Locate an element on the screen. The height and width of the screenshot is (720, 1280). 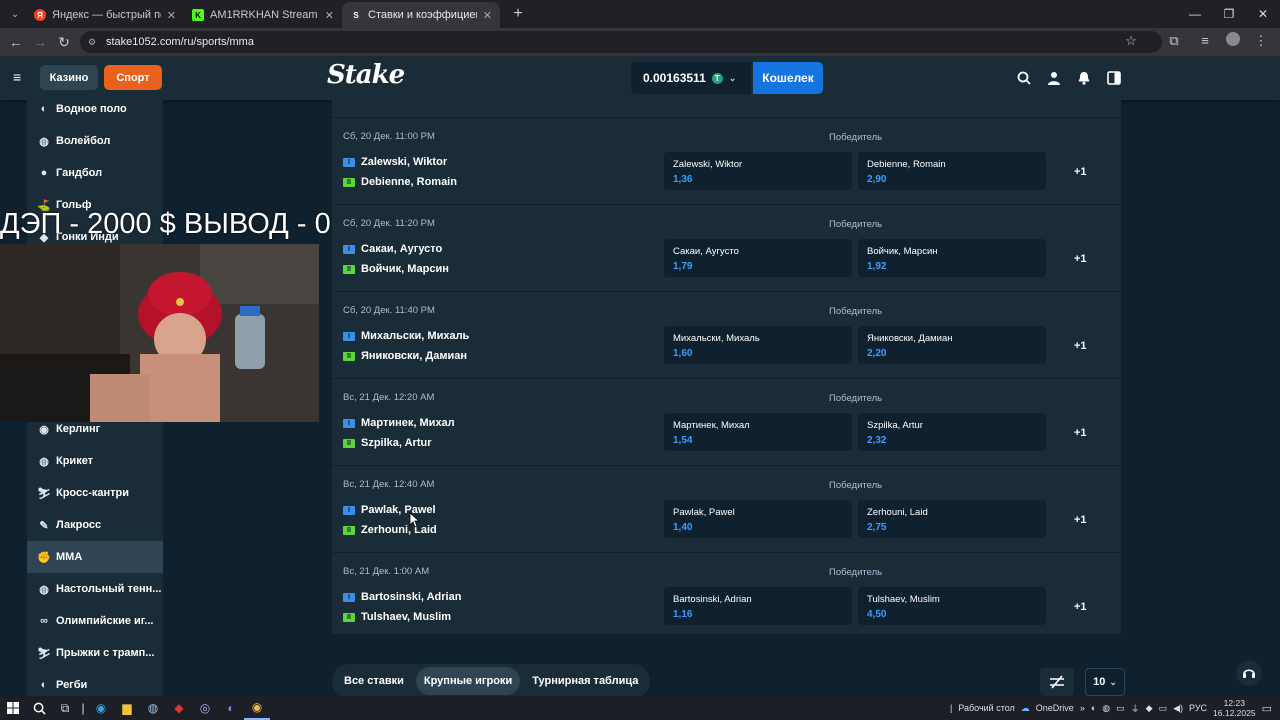
odds-button-home: Zalewski, Wiktor 1,36 is located at coordinates (758, 171).